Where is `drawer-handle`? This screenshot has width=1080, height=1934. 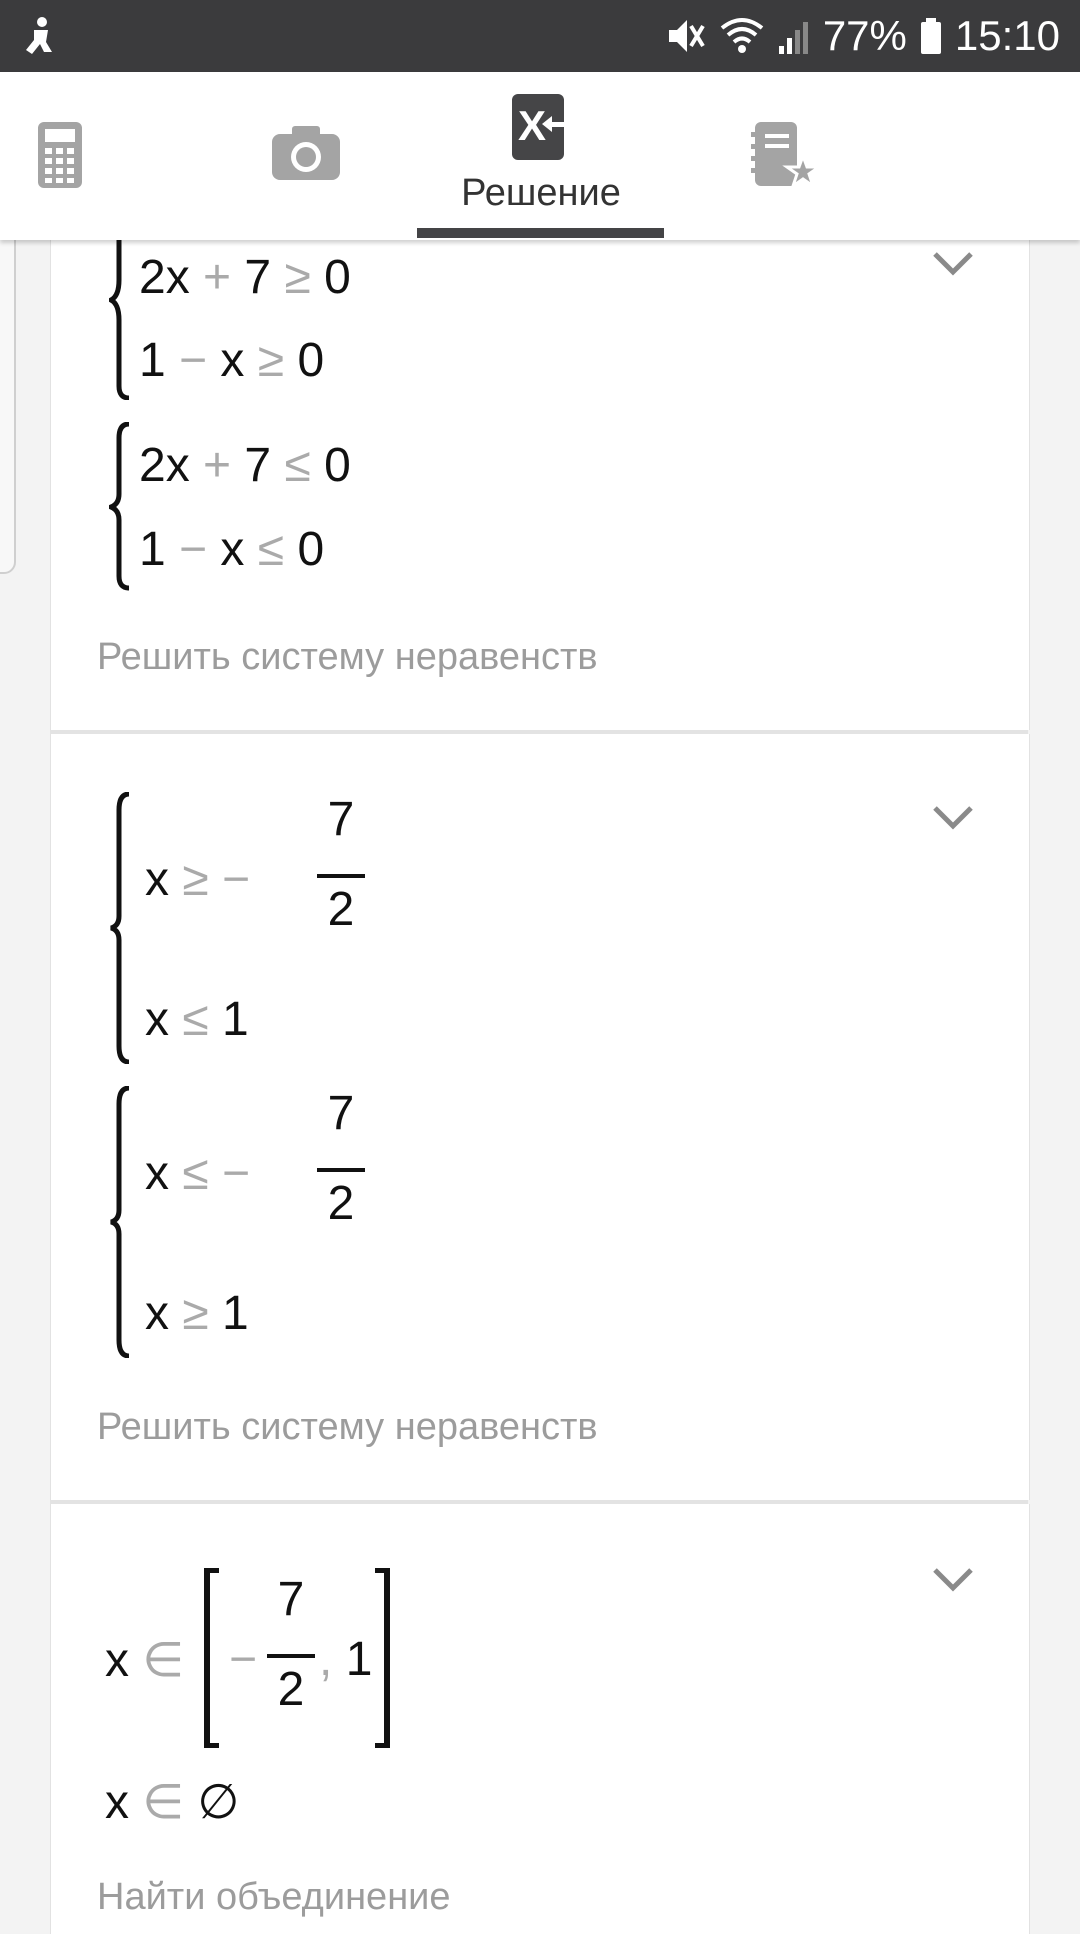 drawer-handle is located at coordinates (8, 396).